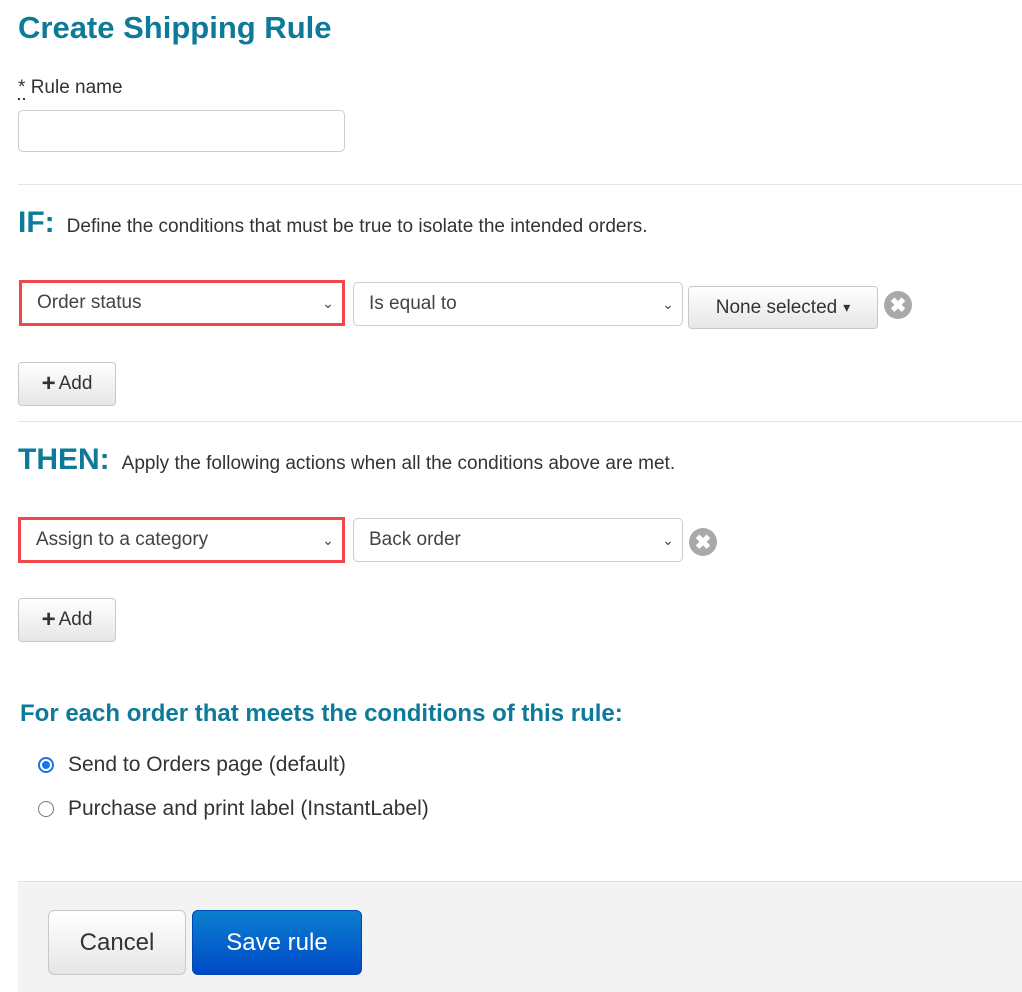 This screenshot has height=992, width=1022. Describe the element at coordinates (75, 383) in the screenshot. I see `add-condition-label: Add` at that location.